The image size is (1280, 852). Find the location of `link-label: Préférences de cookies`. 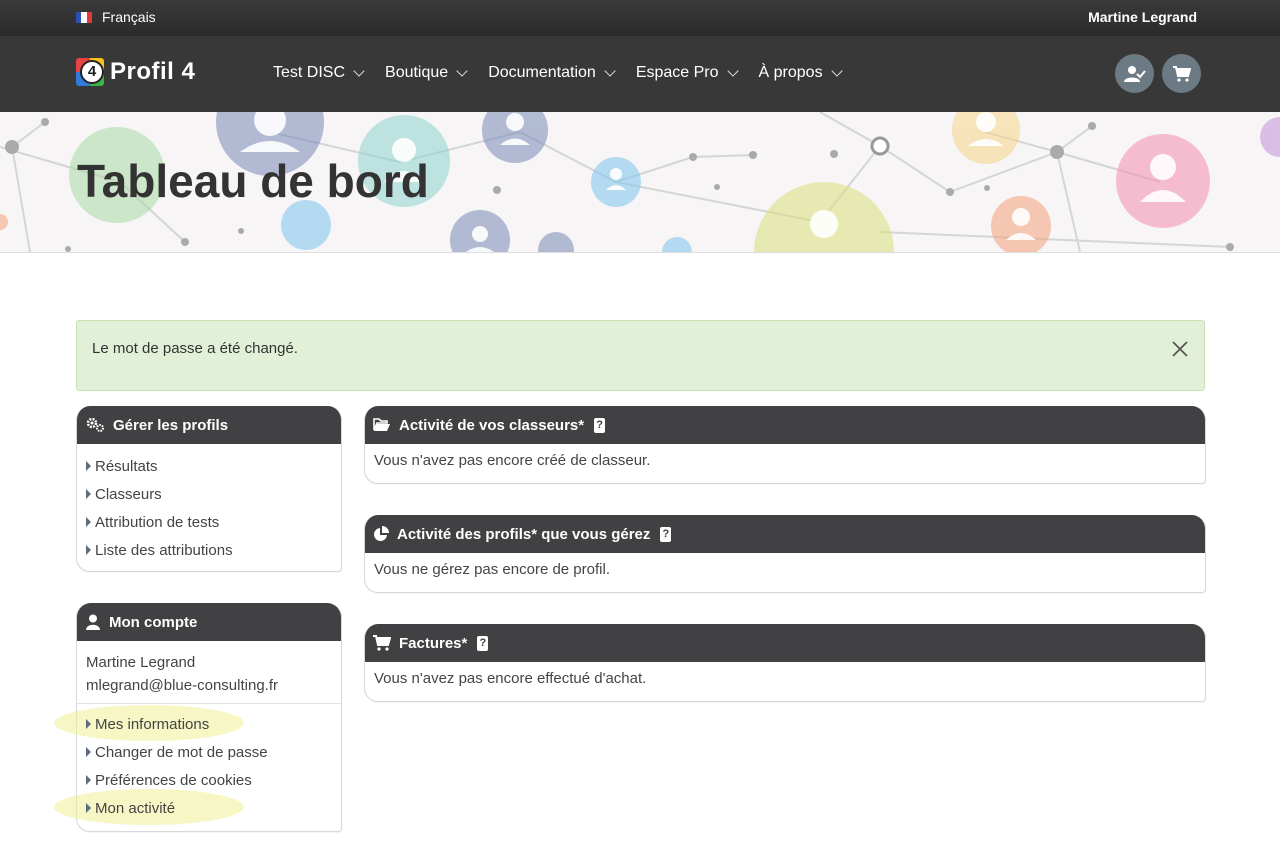

link-label: Préférences de cookies is located at coordinates (173, 780).